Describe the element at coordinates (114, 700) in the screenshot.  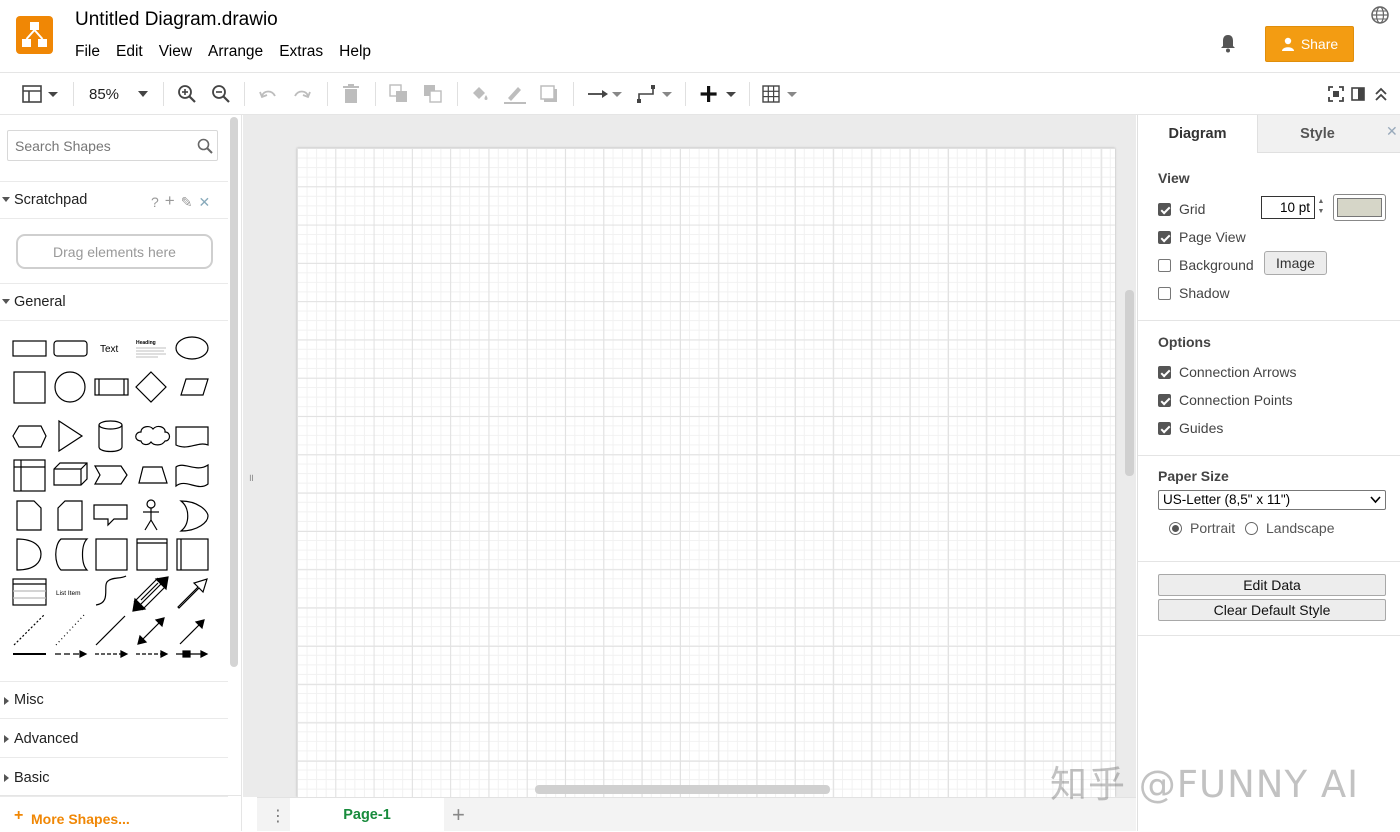
I see `misc-header: Misc` at that location.